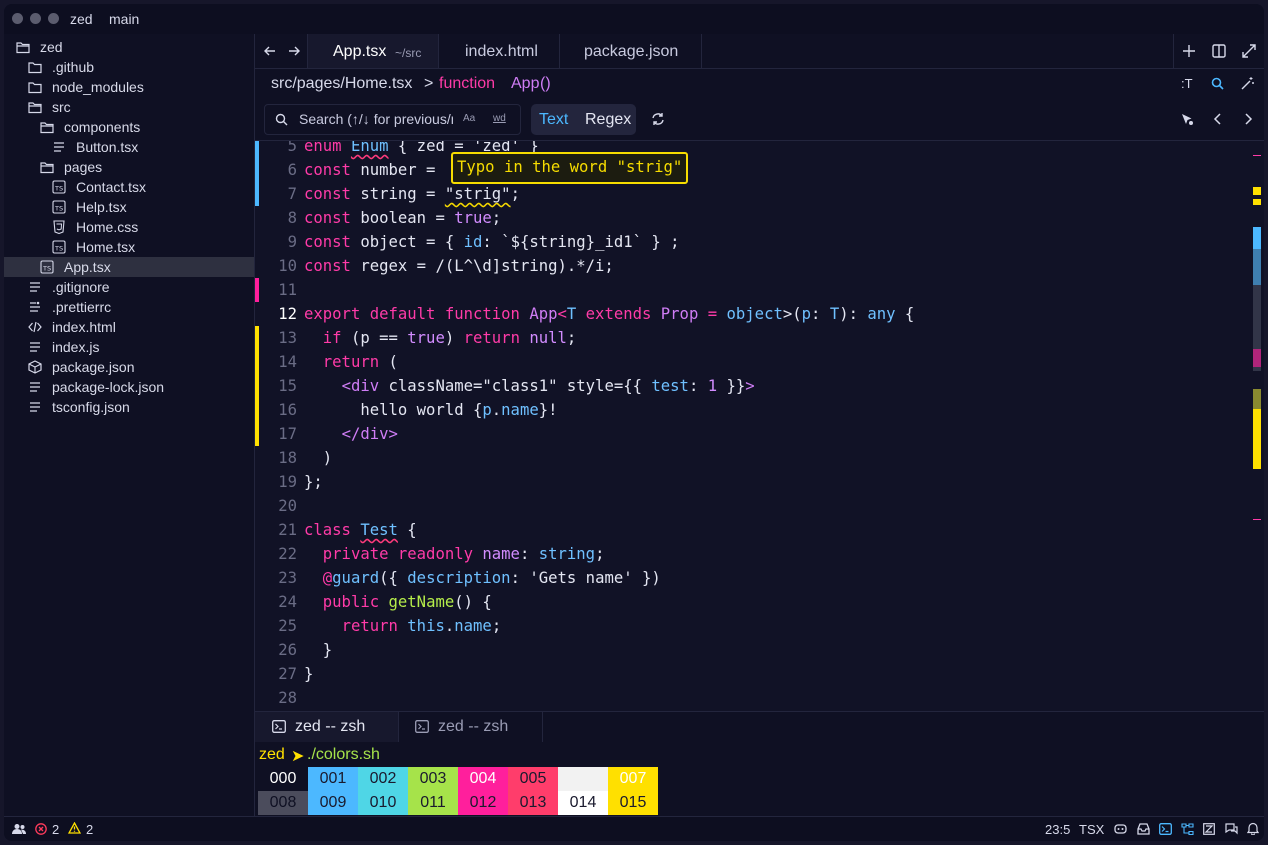 This screenshot has height=845, width=1268. Describe the element at coordinates (270, 51) in the screenshot. I see `back-arrow-icon` at that location.